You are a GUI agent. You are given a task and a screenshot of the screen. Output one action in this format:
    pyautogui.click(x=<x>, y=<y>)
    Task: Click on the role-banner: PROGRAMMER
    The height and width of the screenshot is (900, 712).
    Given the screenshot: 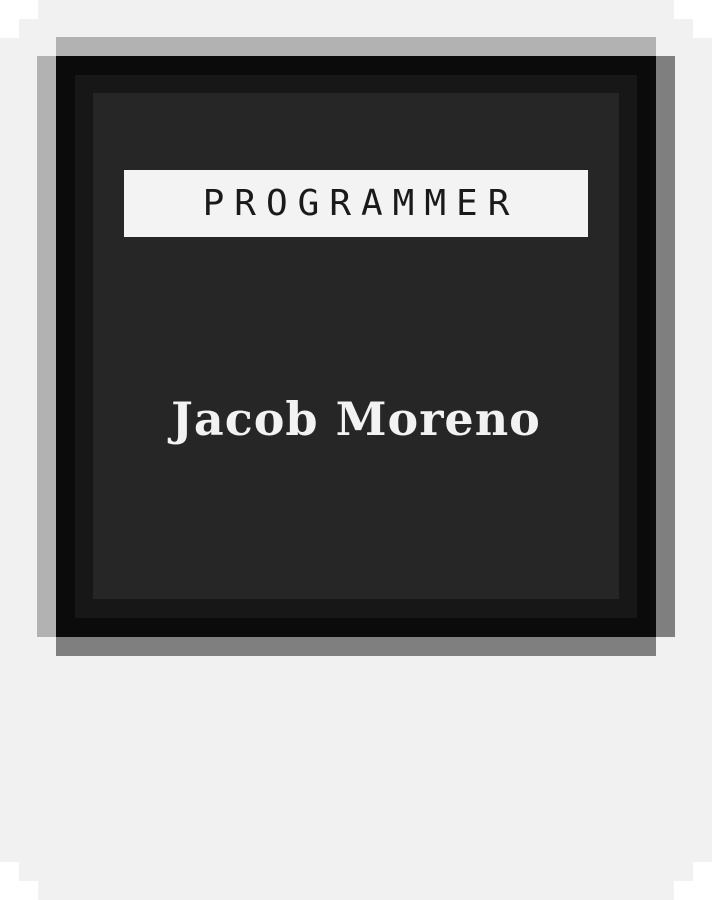 What is the action you would take?
    pyautogui.click(x=356, y=203)
    